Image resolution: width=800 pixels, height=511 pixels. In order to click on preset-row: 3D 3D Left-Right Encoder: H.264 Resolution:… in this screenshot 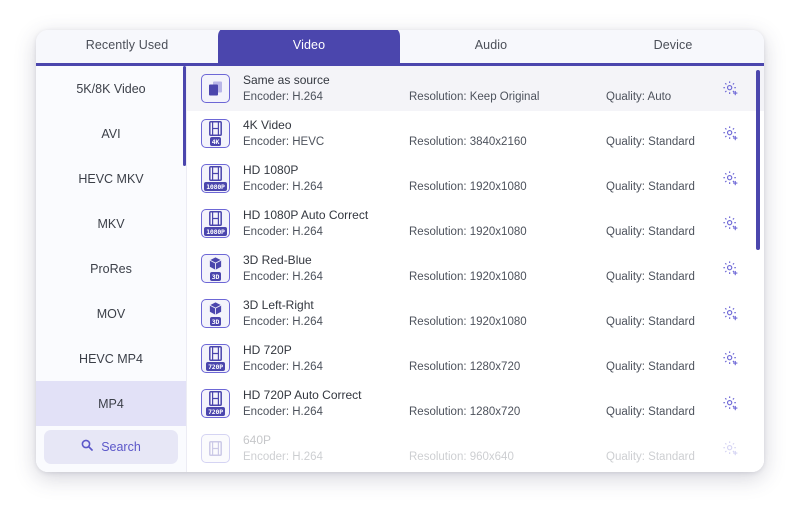, I will do `click(475, 313)`.